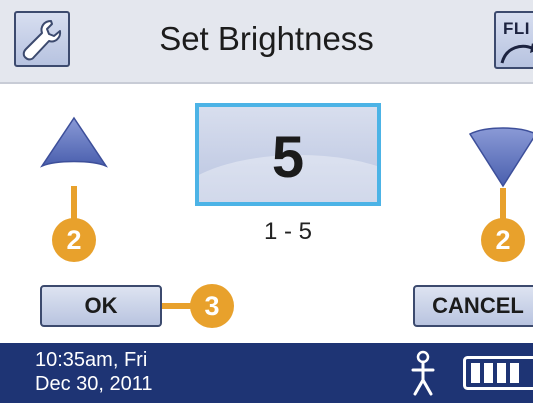 This screenshot has width=533, height=403. What do you see at coordinates (500, 153) in the screenshot?
I see `down-arrow-icon` at bounding box center [500, 153].